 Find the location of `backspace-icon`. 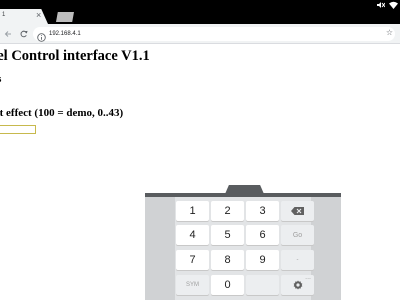

backspace-icon is located at coordinates (297, 211).